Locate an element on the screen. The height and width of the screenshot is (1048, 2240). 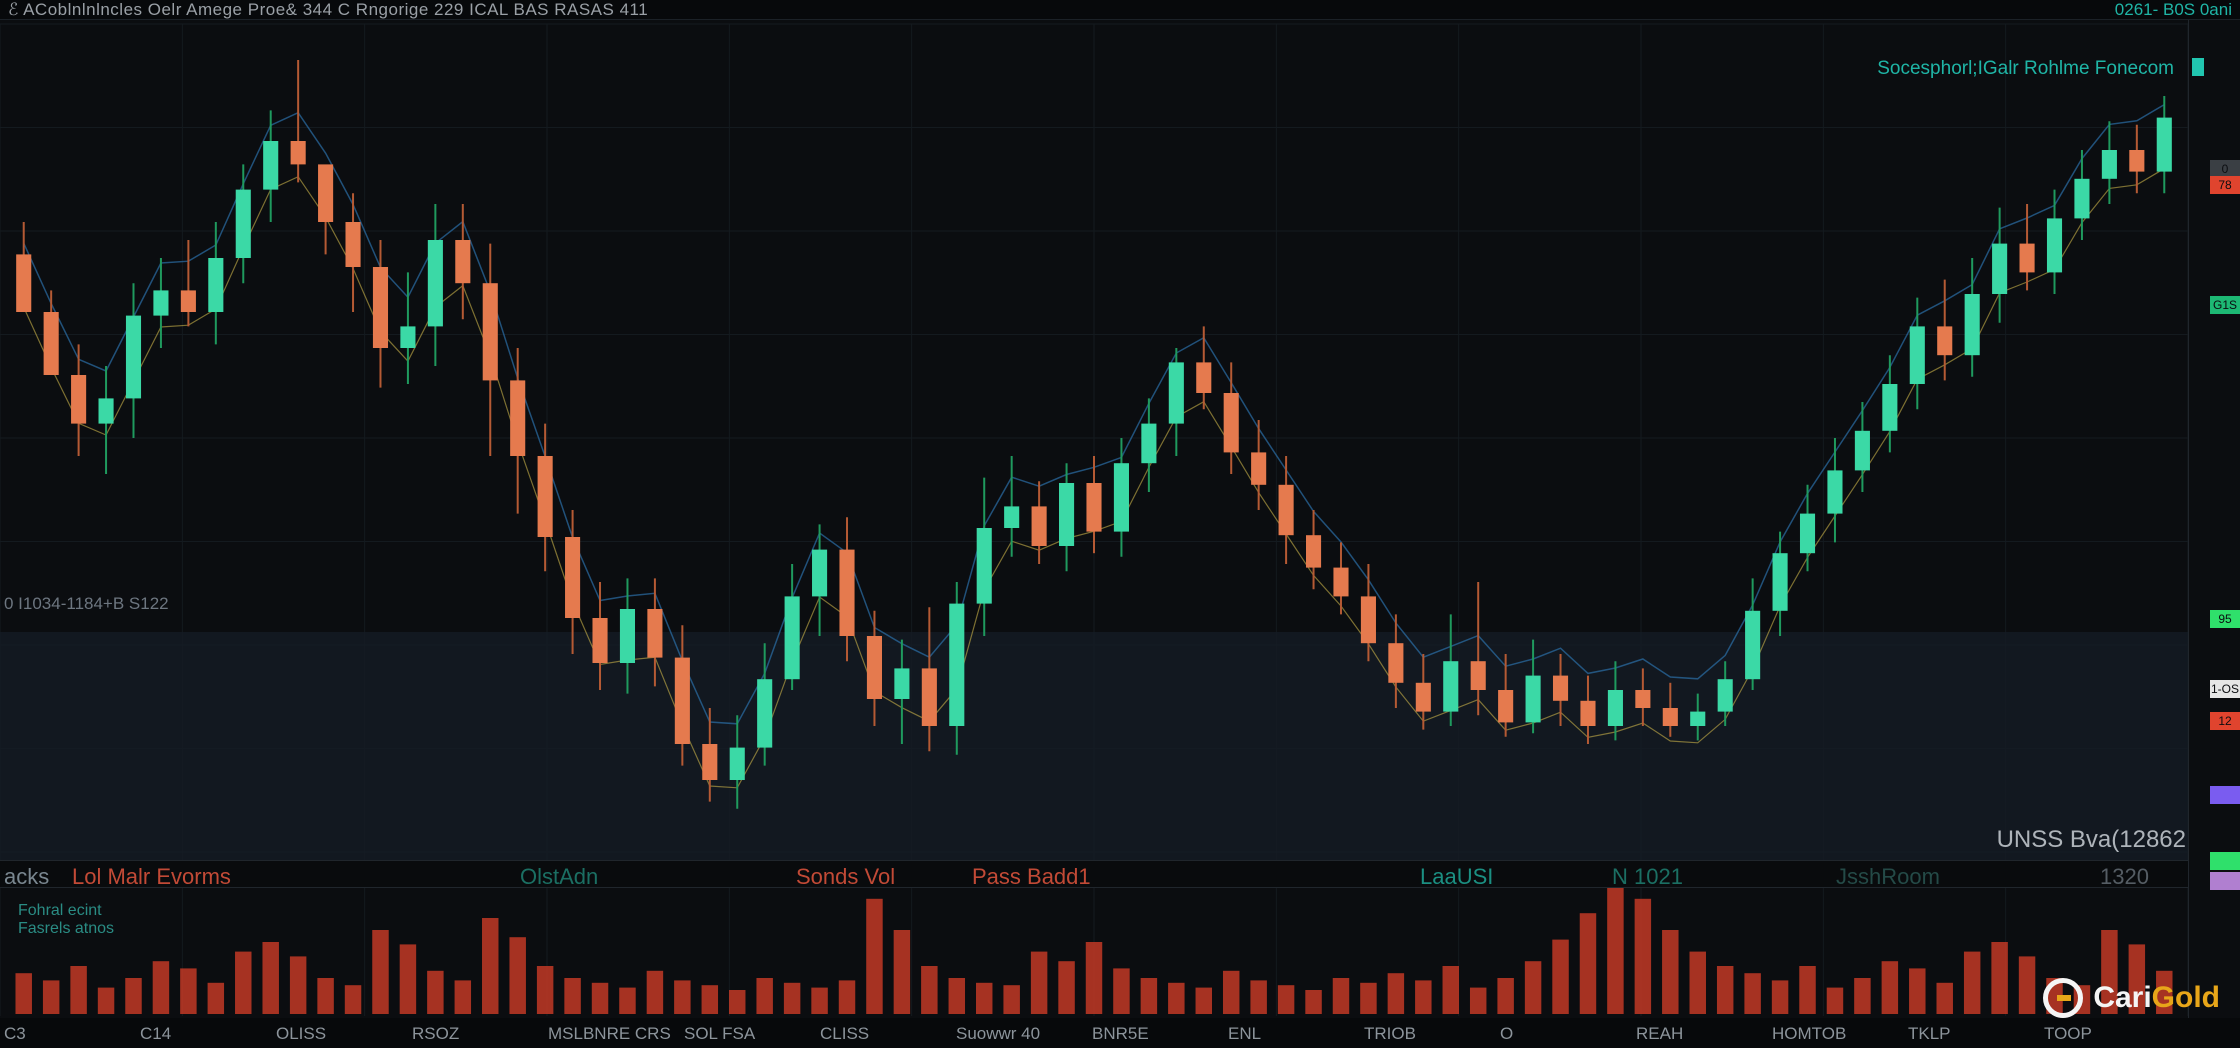
time-axis-tick: C14 is located at coordinates (156, 1033).